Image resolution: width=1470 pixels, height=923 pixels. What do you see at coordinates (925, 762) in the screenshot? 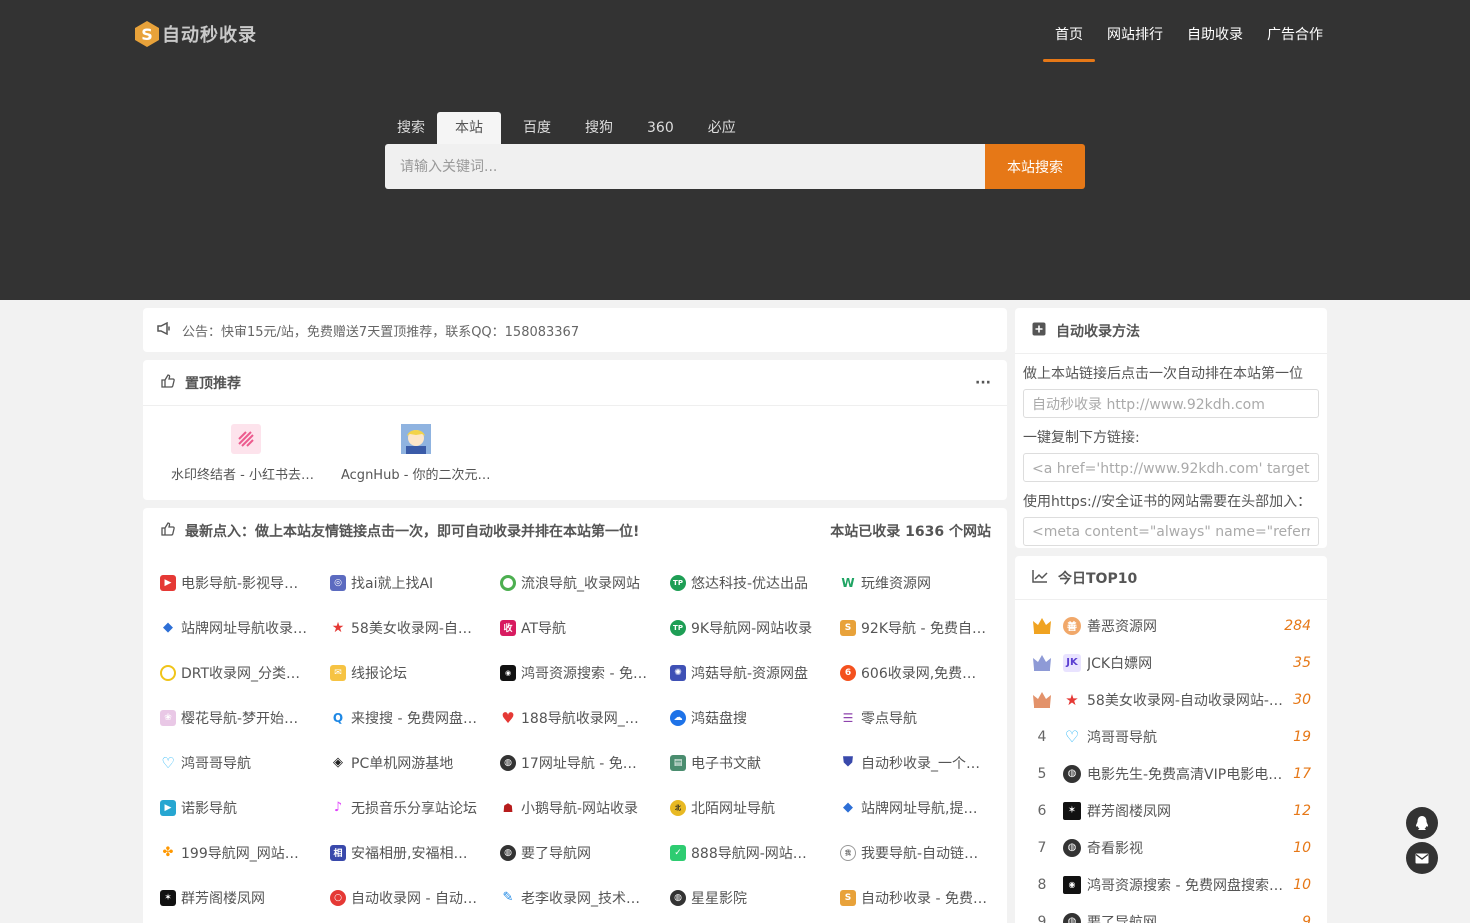
I see `site-item: ⛊ 自动秒收录_一个免费` at bounding box center [925, 762].